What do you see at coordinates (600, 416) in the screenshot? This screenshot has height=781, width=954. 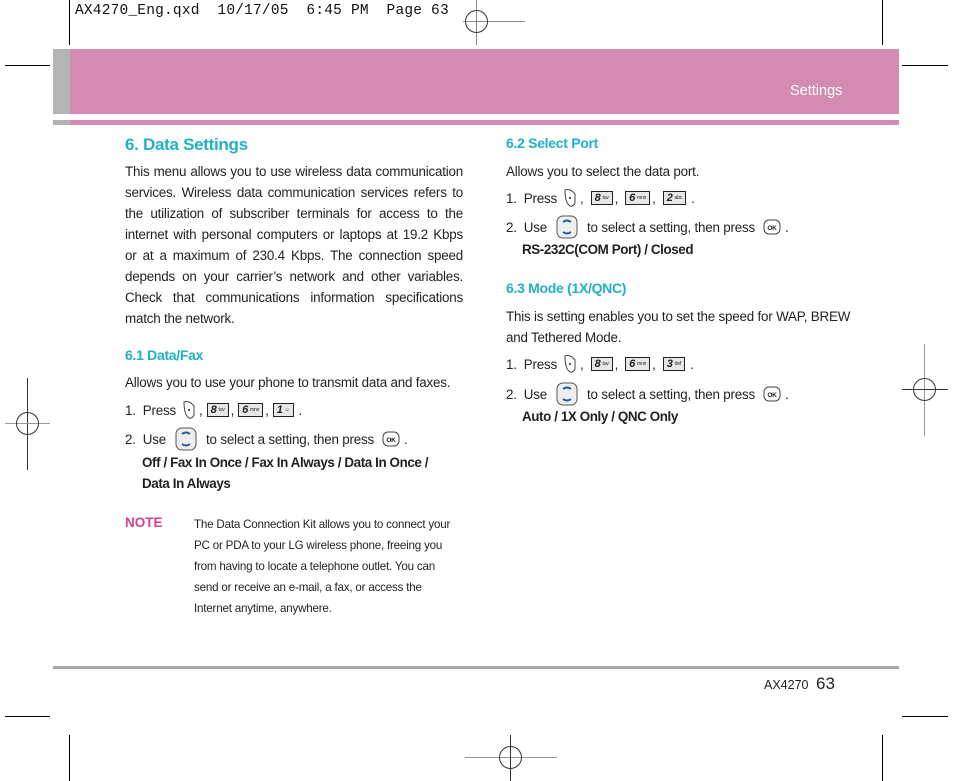 I see `mode-options: Auto / 1X Only / QNC Only` at bounding box center [600, 416].